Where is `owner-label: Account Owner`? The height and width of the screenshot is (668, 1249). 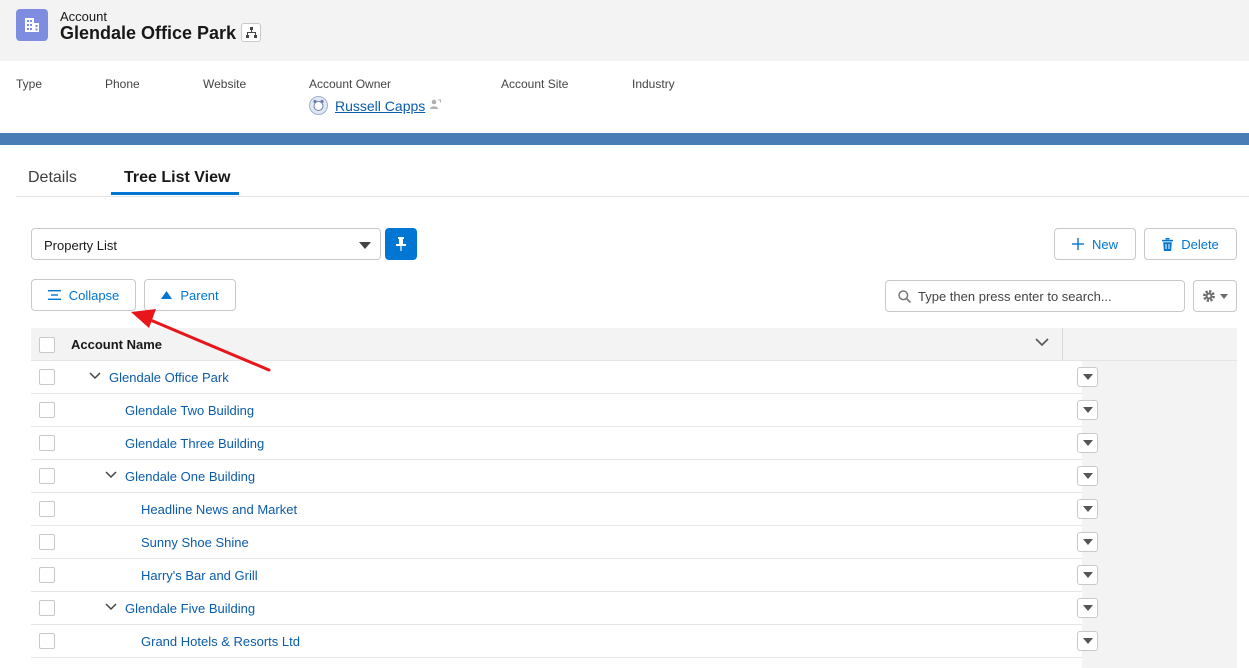
owner-label: Account Owner is located at coordinates (350, 84).